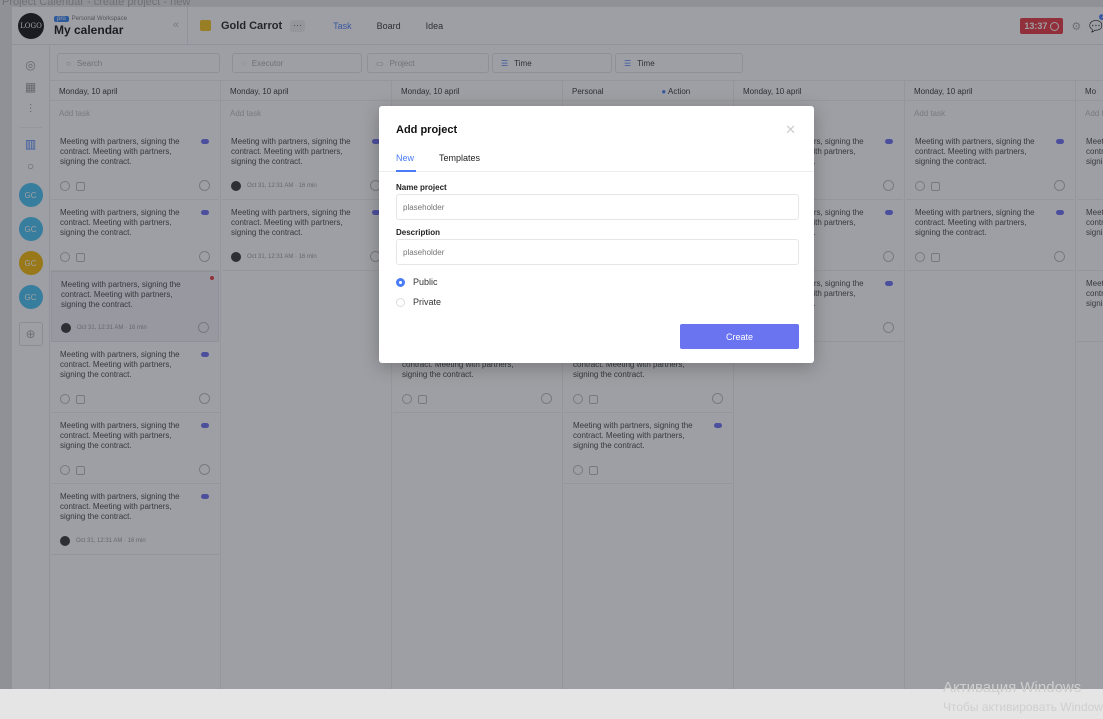 The width and height of the screenshot is (1103, 719). What do you see at coordinates (739, 336) in the screenshot?
I see `create-button: Create` at bounding box center [739, 336].